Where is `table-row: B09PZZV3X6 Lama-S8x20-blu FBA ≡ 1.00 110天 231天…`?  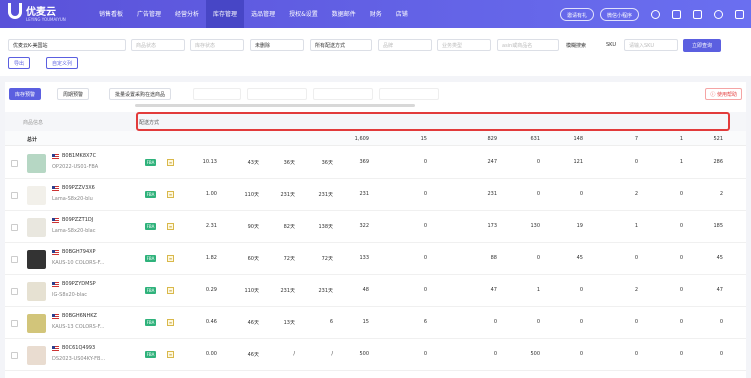
table-row: B09PZZV3X6 Lama-S8x20-blu FBA ≡ 1.00 110天 231天… is located at coordinates (375, 195).